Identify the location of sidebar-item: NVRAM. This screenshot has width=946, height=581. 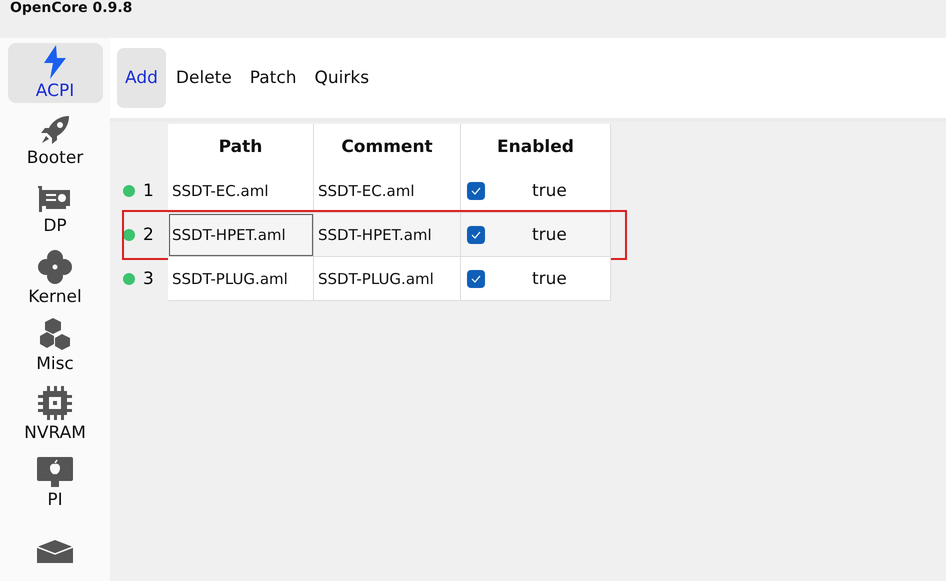
(55, 414).